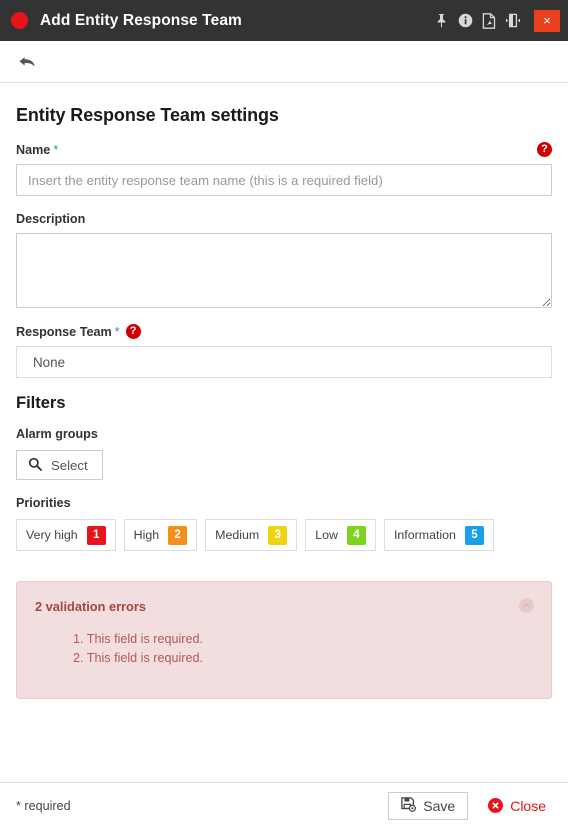  Describe the element at coordinates (528, 805) in the screenshot. I see `close-label: Close` at that location.